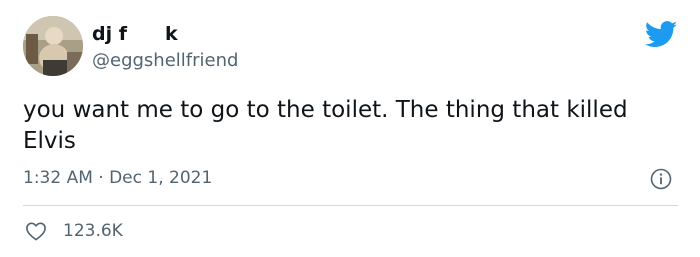 The width and height of the screenshot is (700, 257). I want to click on divider, so click(350, 205).